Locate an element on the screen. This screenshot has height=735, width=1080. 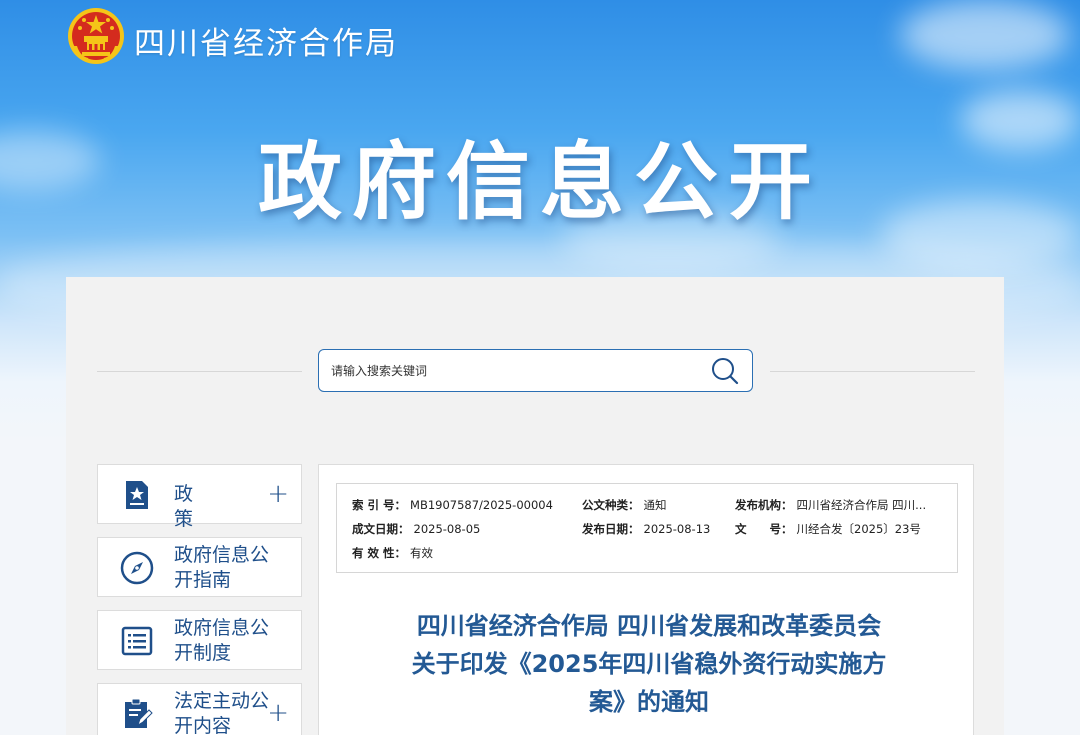
sidebar-item-disclosure-guide: 政府信息公开指南 is located at coordinates (199, 567).